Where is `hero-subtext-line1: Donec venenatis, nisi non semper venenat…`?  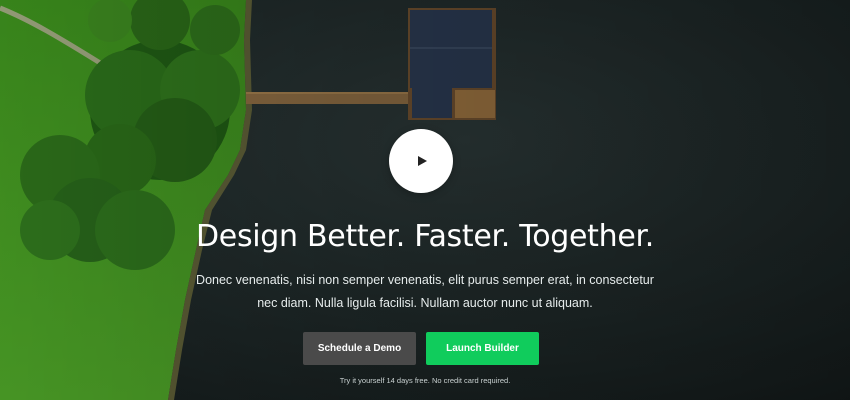 hero-subtext-line1: Donec venenatis, nisi non semper venenat… is located at coordinates (425, 280).